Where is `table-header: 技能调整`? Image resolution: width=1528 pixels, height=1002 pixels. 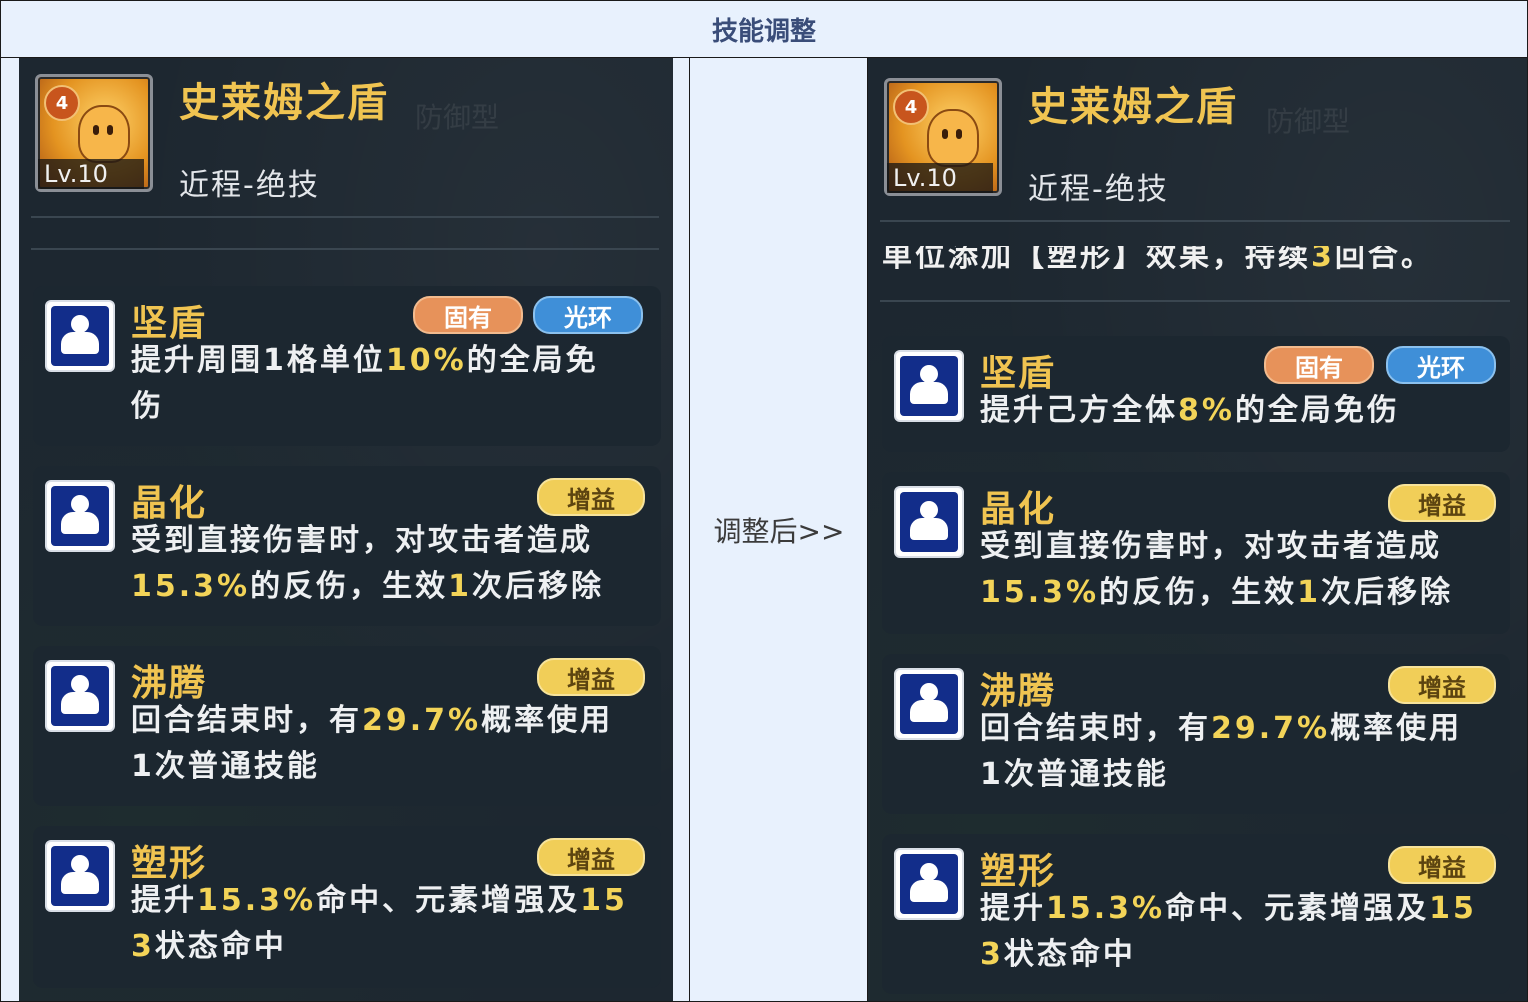
table-header: 技能调整 is located at coordinates (764, 29).